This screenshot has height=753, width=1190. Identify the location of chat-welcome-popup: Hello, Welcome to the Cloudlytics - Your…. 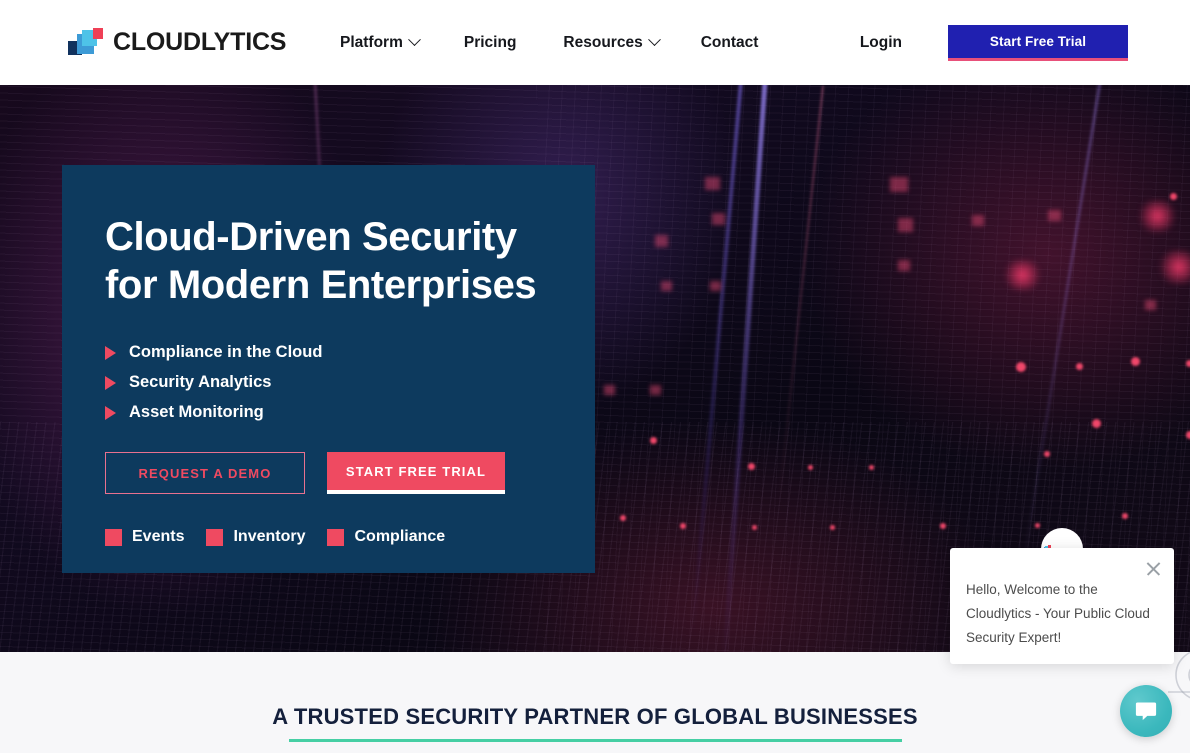
(1062, 606).